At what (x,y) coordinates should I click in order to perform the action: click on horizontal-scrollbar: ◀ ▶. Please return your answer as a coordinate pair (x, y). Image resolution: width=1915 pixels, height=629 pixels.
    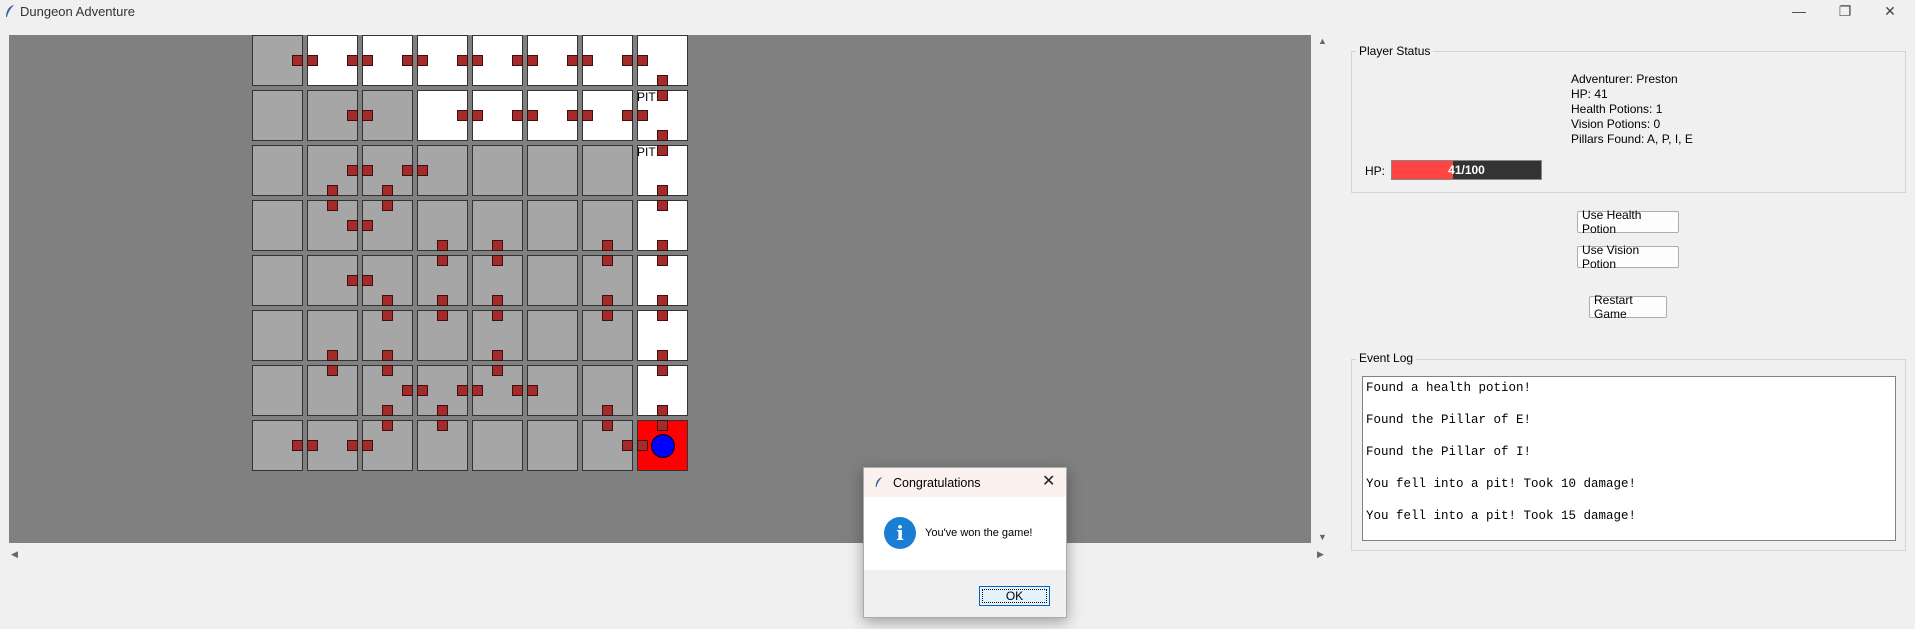
    Looking at the image, I should click on (668, 555).